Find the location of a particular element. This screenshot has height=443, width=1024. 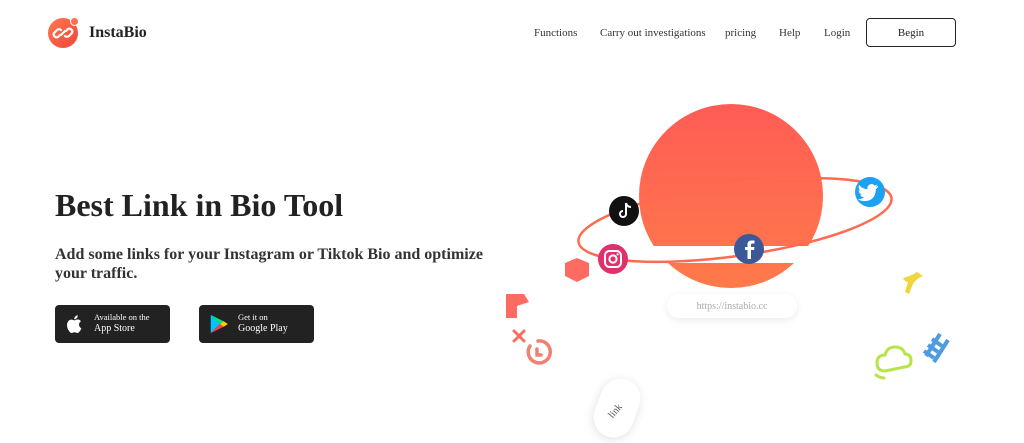

refresh-shape is located at coordinates (539, 352).